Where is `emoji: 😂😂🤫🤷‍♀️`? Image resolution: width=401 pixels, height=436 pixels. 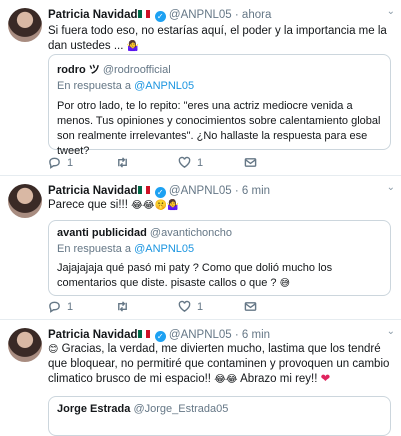
emoji: 😂😂🤫🤷‍♀️ is located at coordinates (155, 205).